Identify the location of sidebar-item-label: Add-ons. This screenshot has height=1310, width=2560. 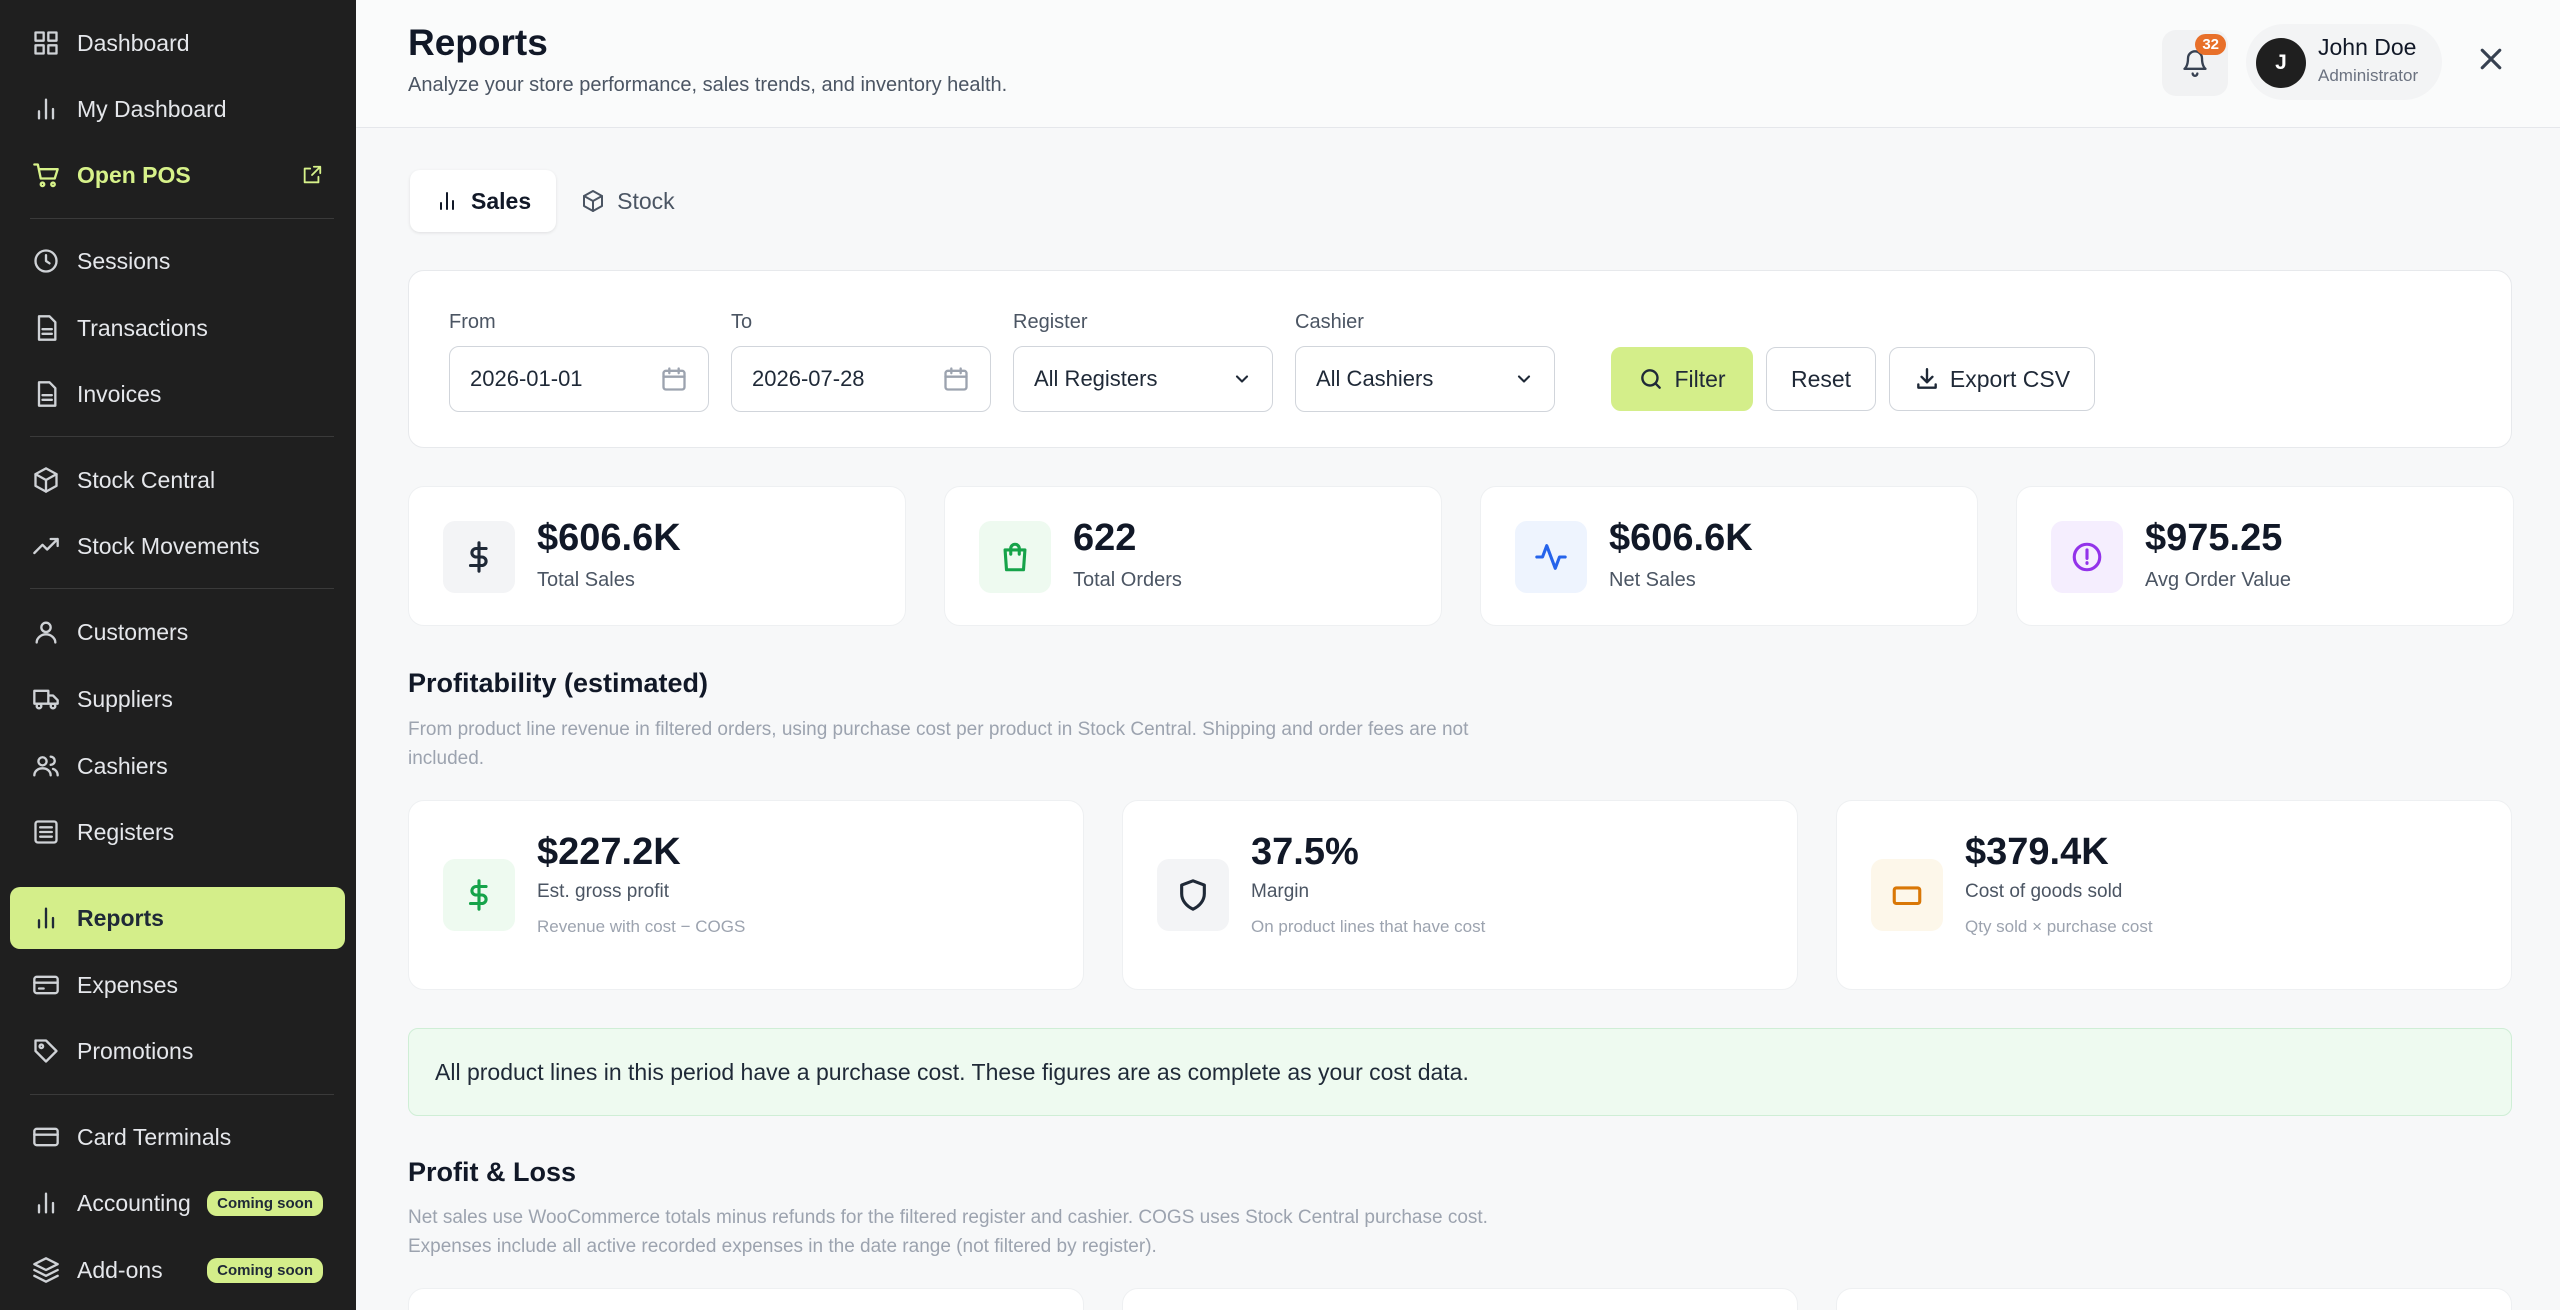
(120, 1269).